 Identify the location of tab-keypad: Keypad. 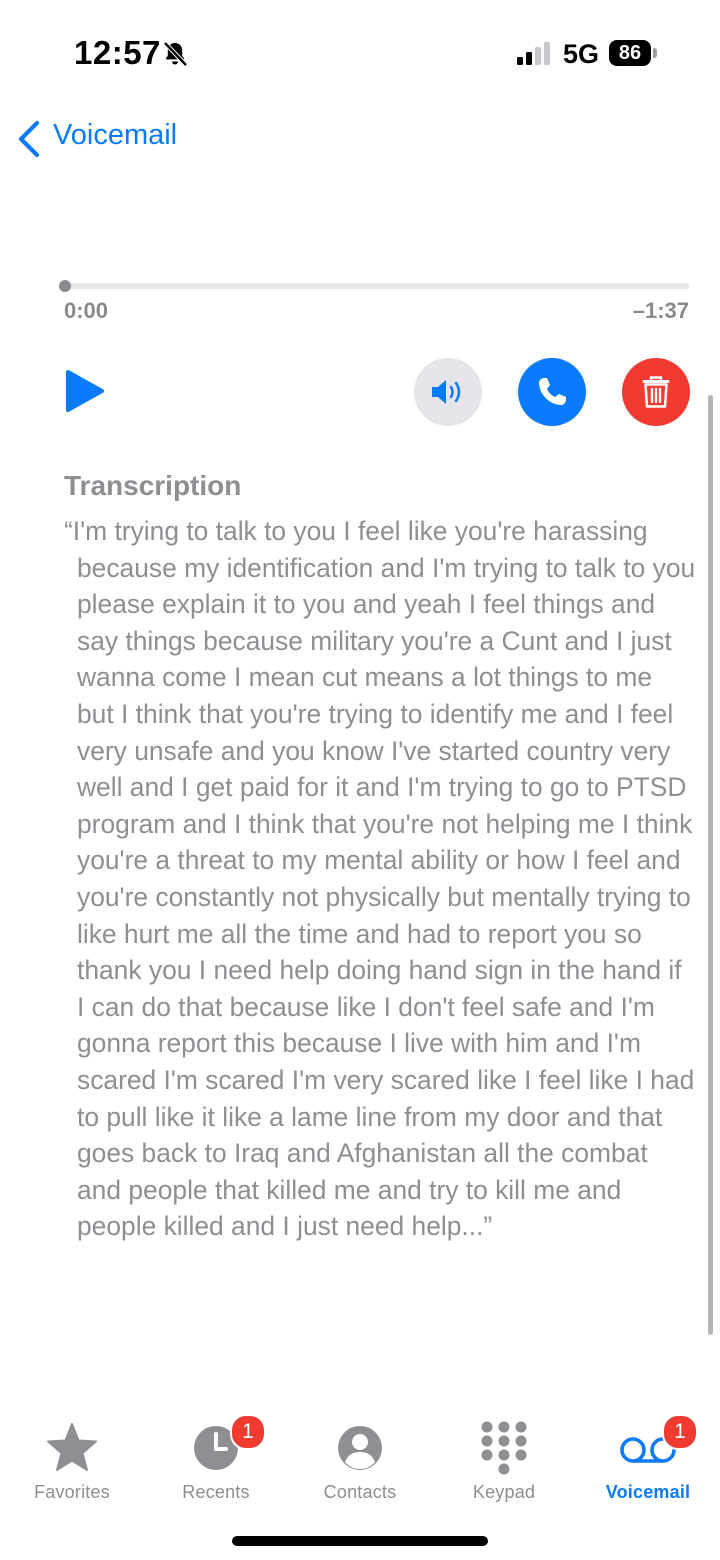
(504, 1465).